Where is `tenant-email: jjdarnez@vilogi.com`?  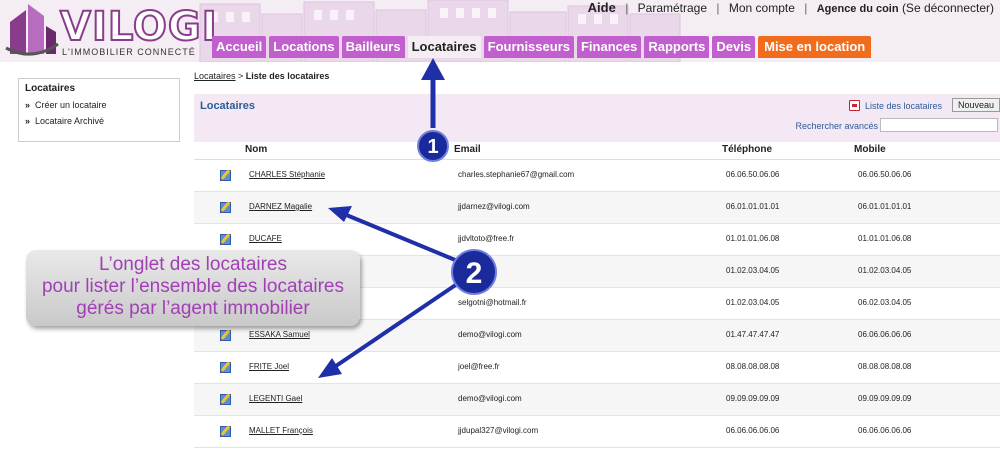
tenant-email: jjdarnez@vilogi.com is located at coordinates (494, 206).